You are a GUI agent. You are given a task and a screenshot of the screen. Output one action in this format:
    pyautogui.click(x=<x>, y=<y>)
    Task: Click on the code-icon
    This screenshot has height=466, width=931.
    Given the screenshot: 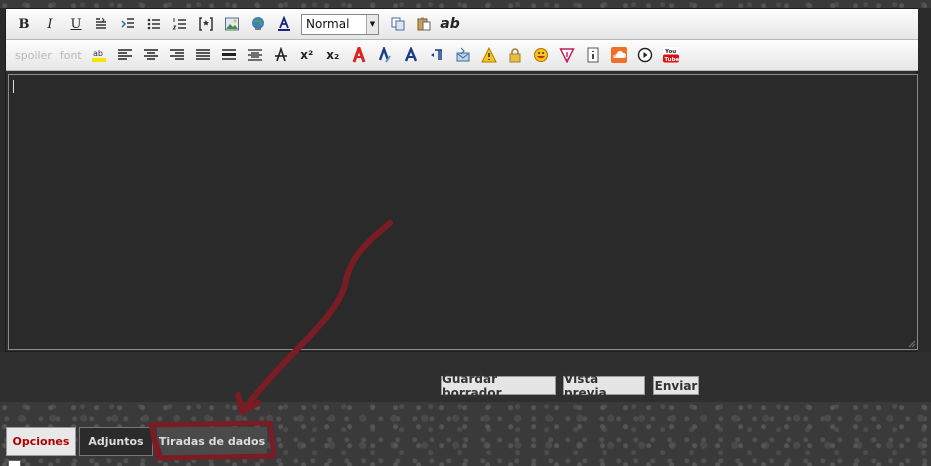 What is the action you would take?
    pyautogui.click(x=206, y=24)
    